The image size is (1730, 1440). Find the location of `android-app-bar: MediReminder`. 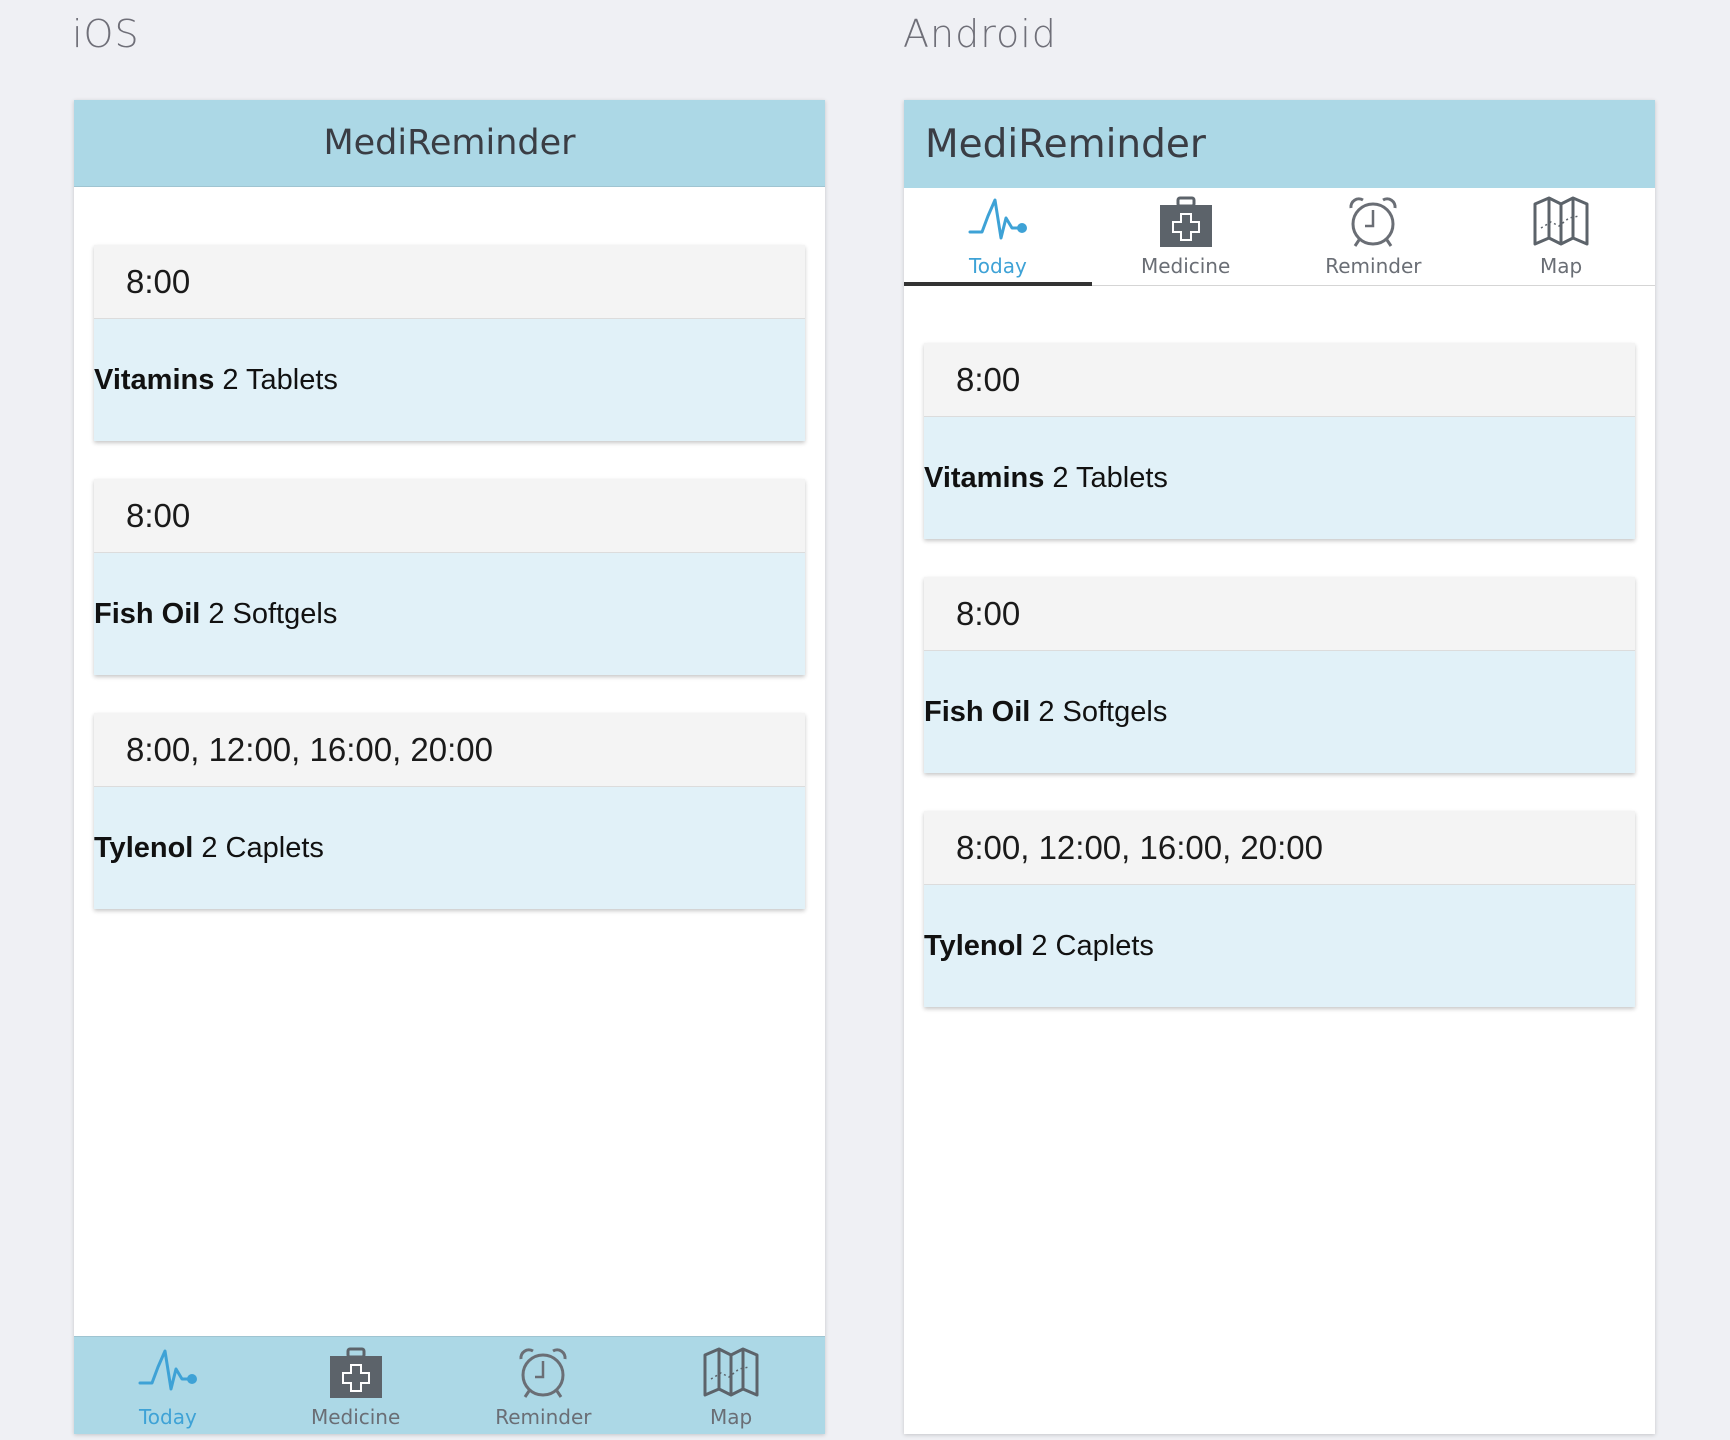

android-app-bar: MediReminder is located at coordinates (1279, 144).